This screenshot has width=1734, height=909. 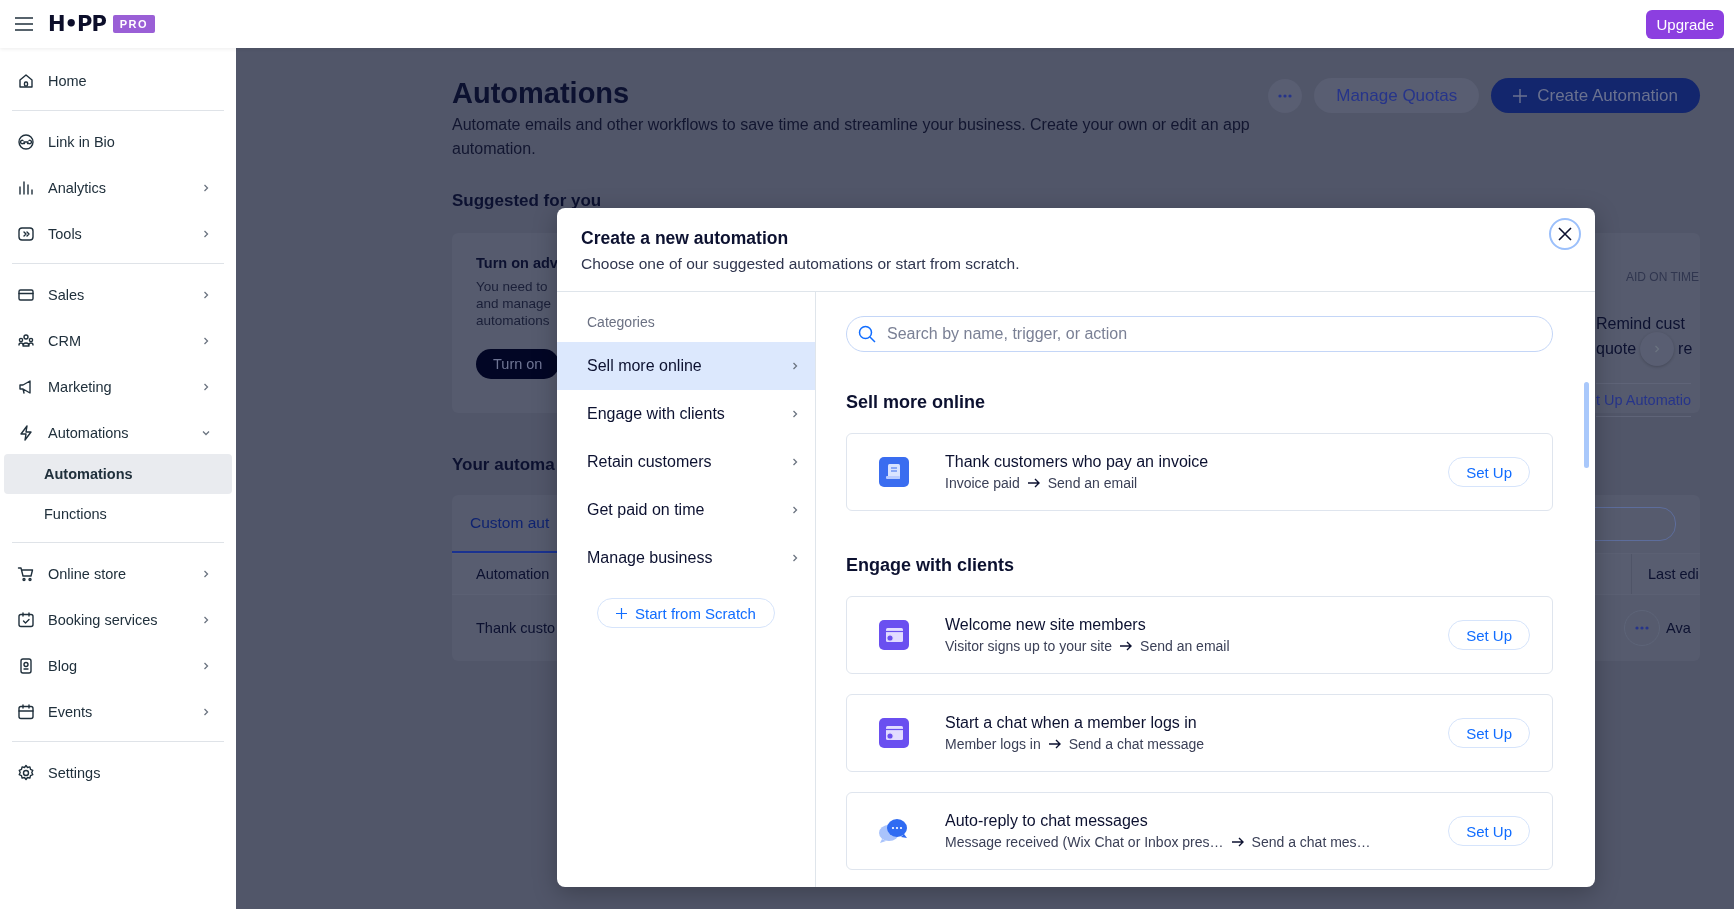 I want to click on turn-on-button: Turn on, so click(x=518, y=364).